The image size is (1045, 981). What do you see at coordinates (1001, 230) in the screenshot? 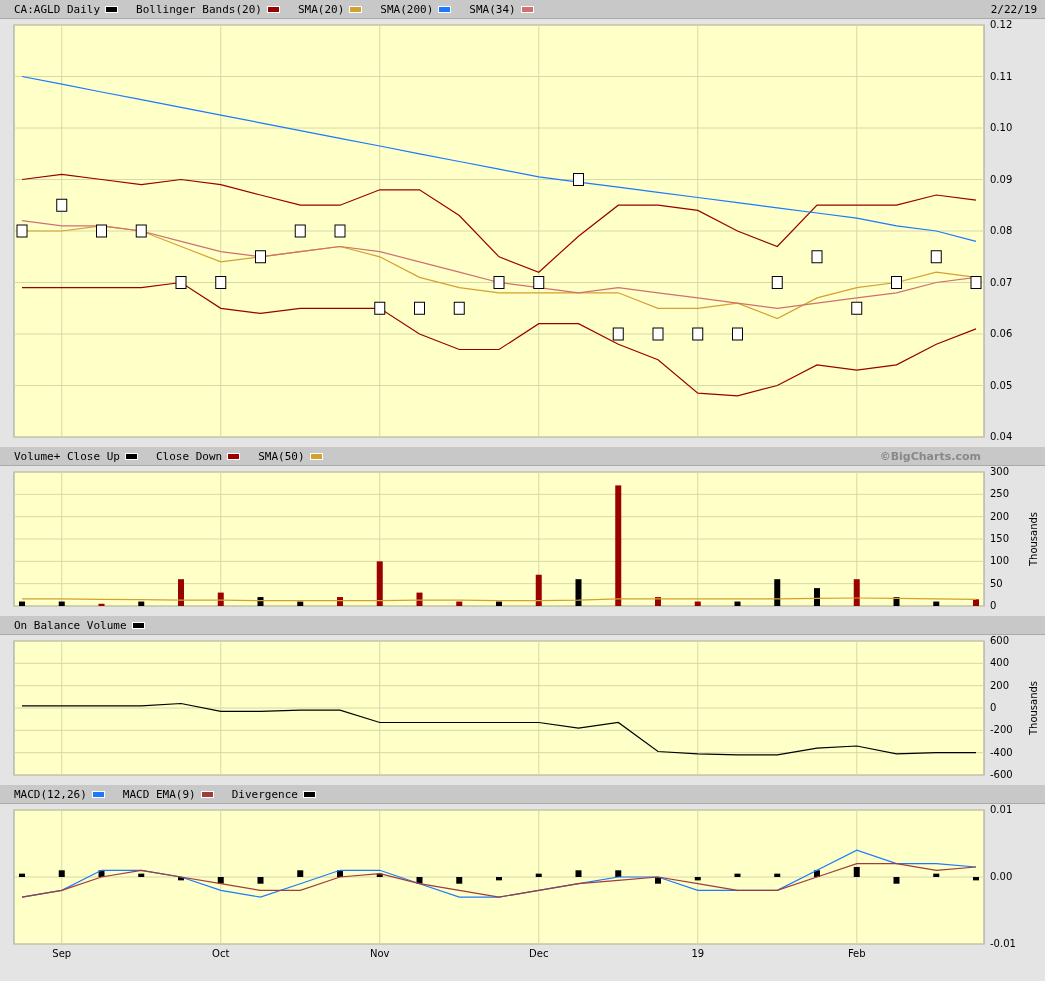
I see `axis-label: 0.08` at bounding box center [1001, 230].